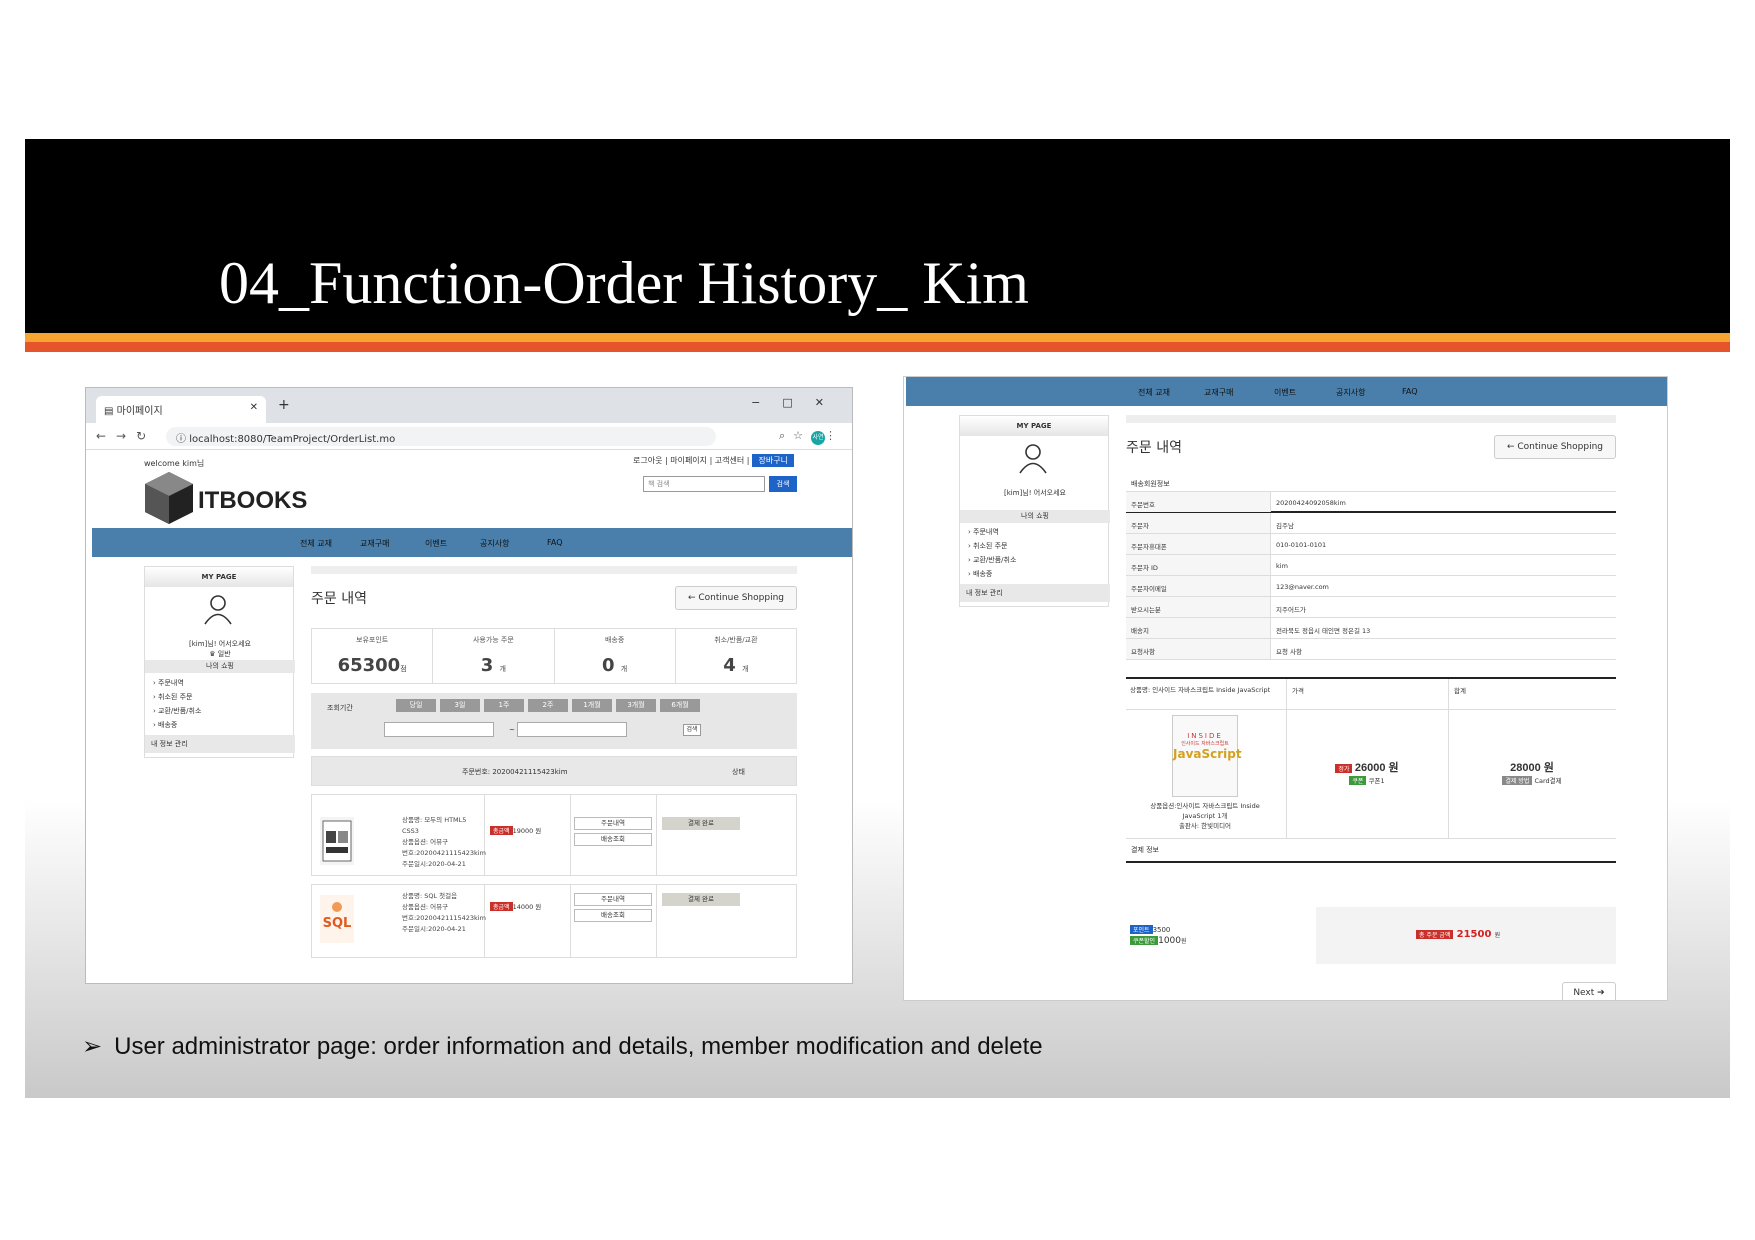  What do you see at coordinates (284, 405) in the screenshot?
I see `new-tab-icon: +` at bounding box center [284, 405].